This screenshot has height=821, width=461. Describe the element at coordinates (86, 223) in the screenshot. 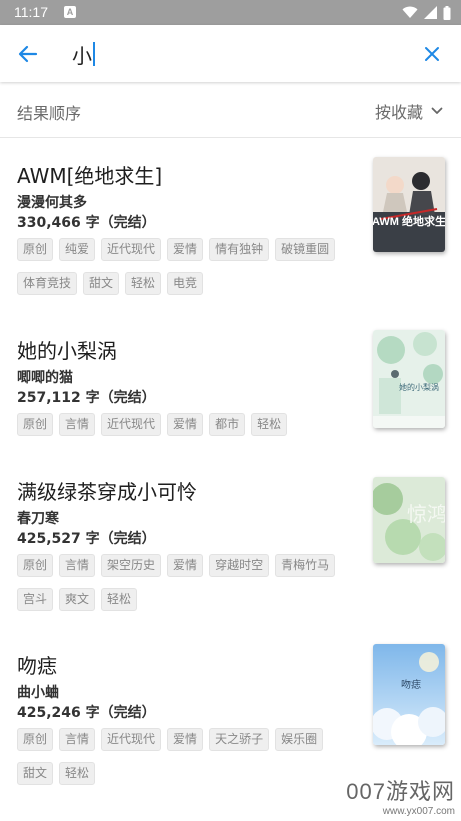

I see `book-word-count: 330,466 字（完结）` at that location.